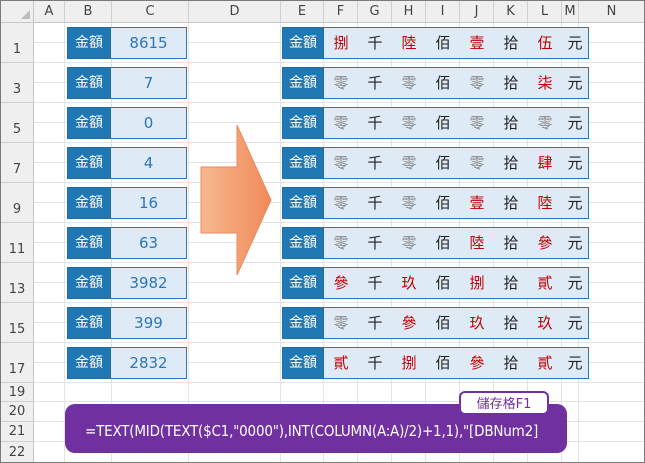 This screenshot has height=463, width=645. Describe the element at coordinates (17, 452) in the screenshot. I see `row-header-22: 22` at that location.